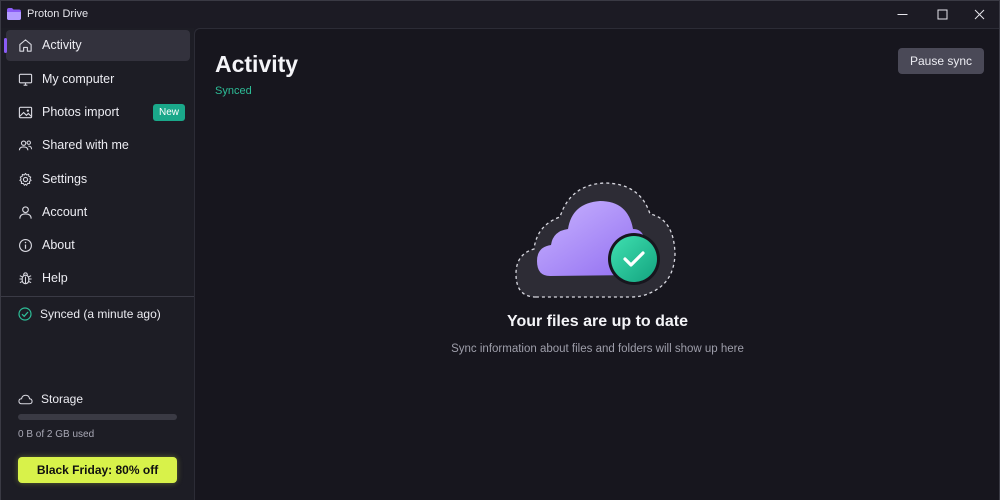  Describe the element at coordinates (58, 245) in the screenshot. I see `sidebar-item-label: About` at that location.